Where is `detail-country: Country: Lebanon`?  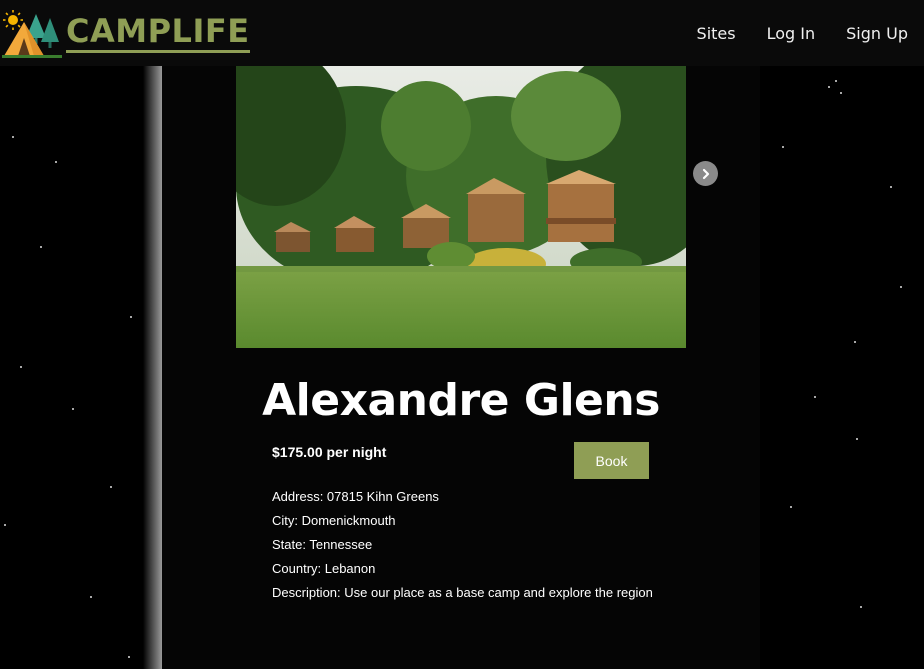 detail-country: Country: Lebanon is located at coordinates (324, 568).